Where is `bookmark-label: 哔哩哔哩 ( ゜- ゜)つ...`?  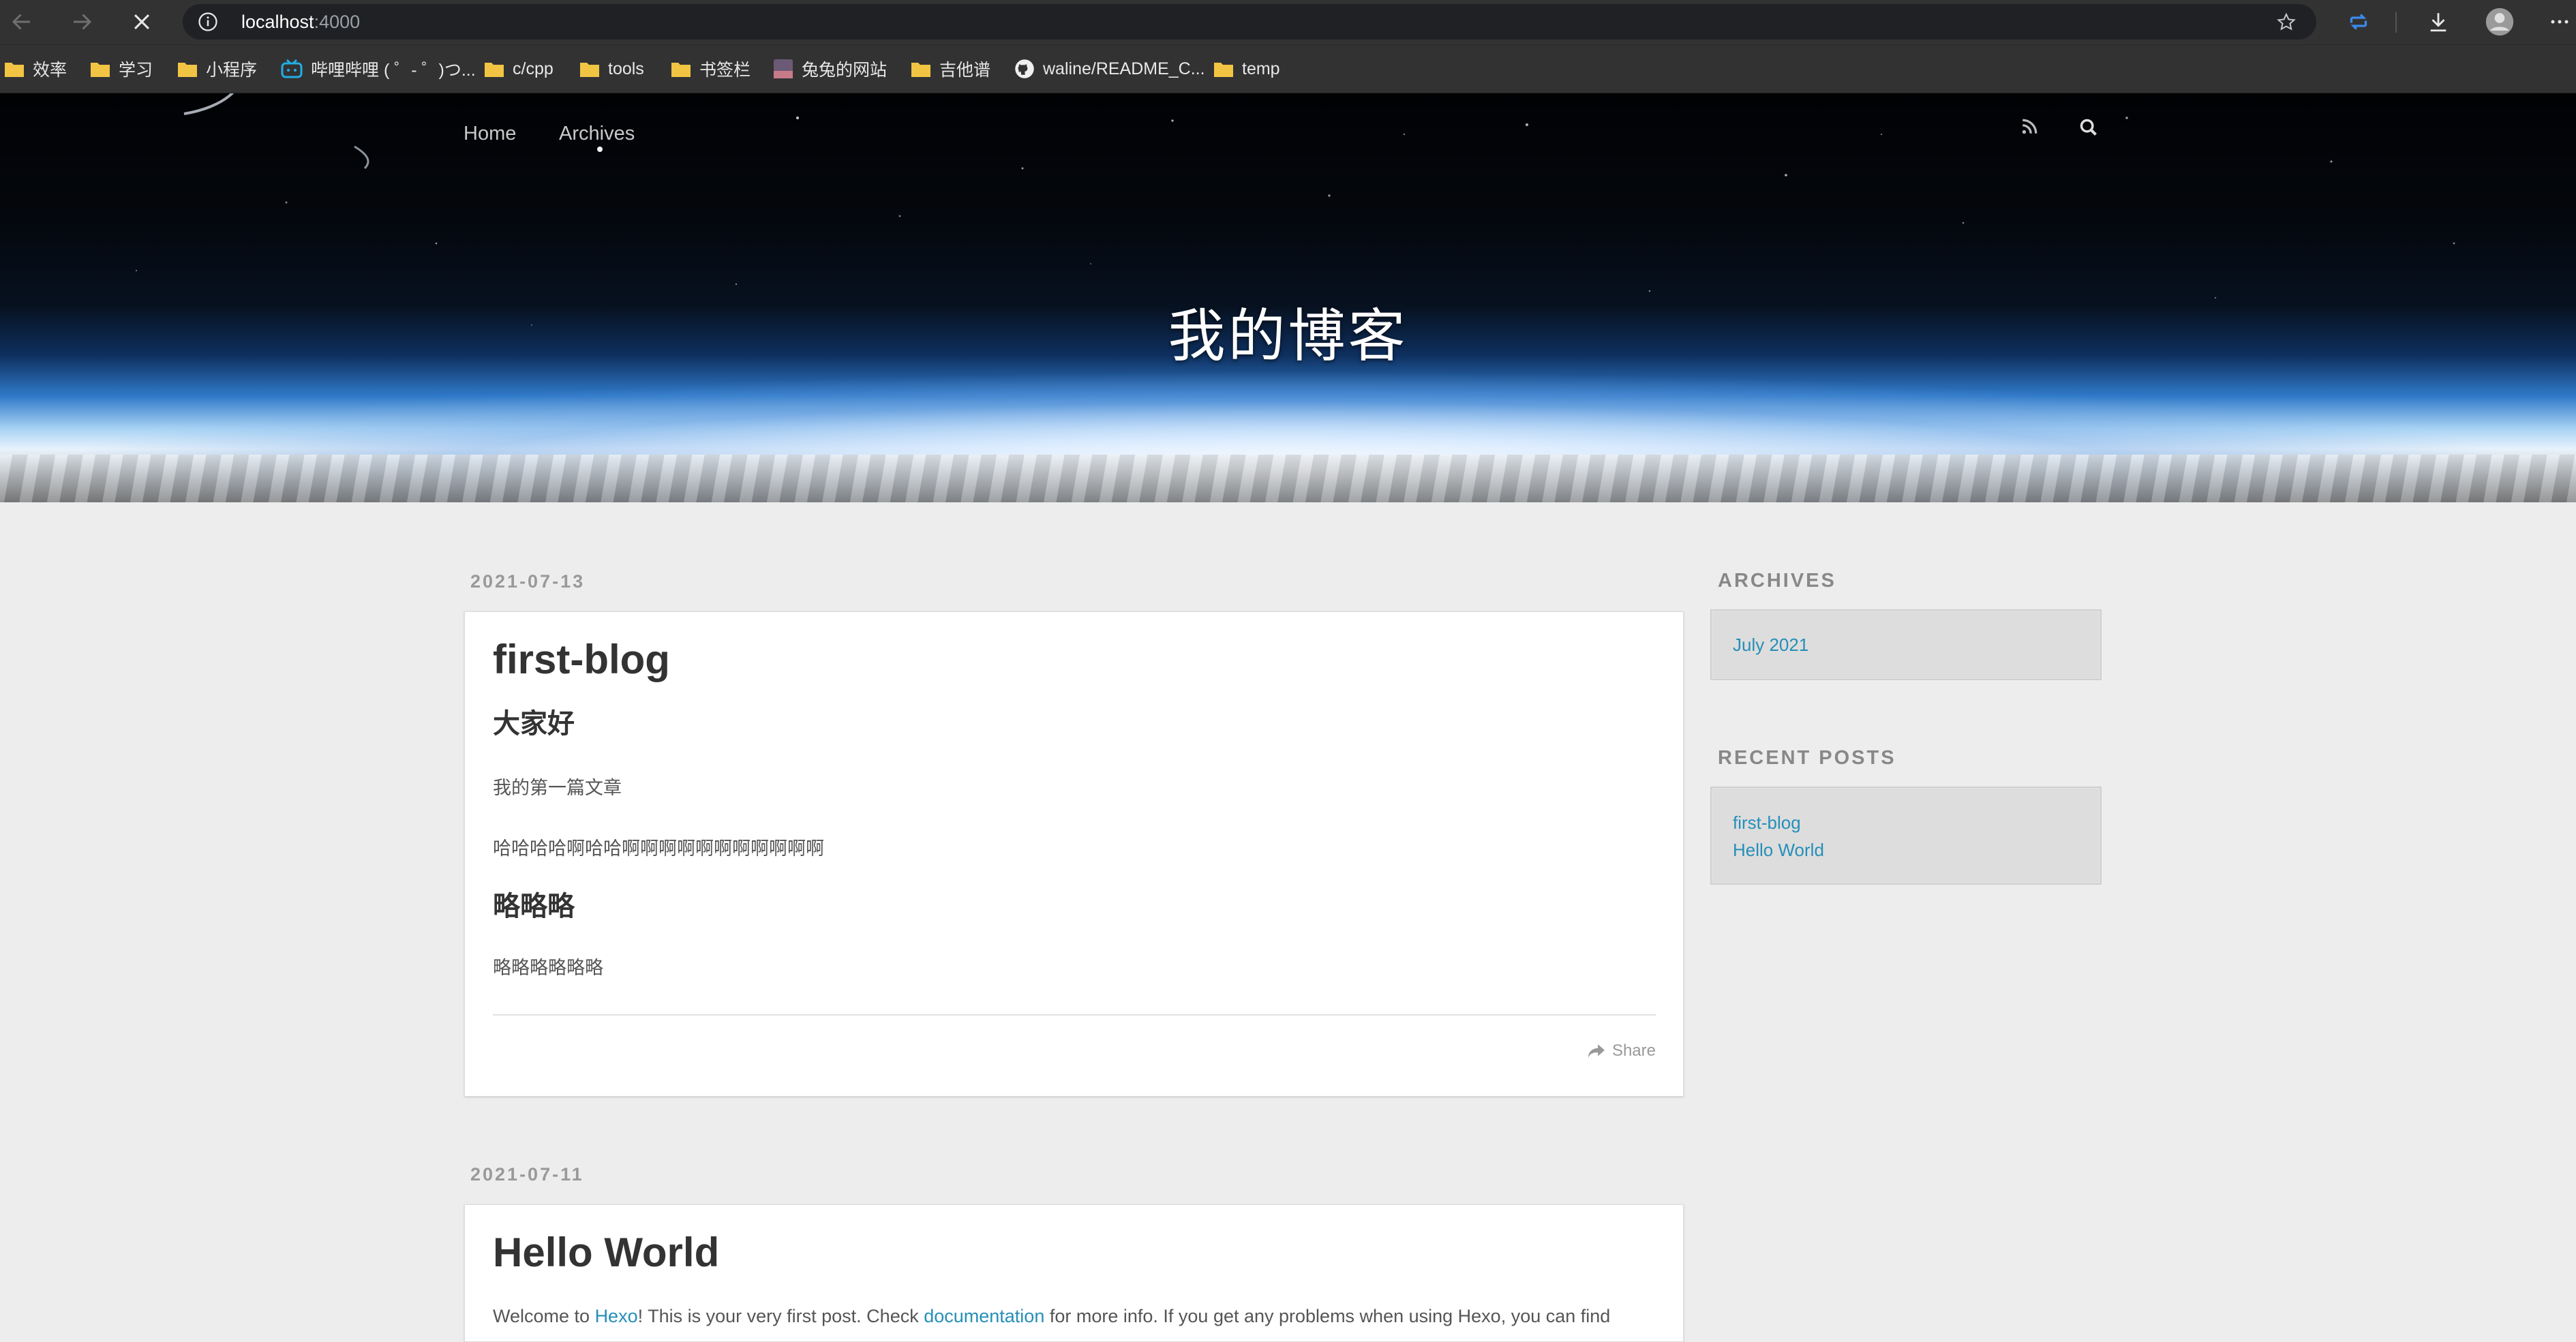 bookmark-label: 哔哩哔哩 ( ゜- ゜)つ... is located at coordinates (393, 70).